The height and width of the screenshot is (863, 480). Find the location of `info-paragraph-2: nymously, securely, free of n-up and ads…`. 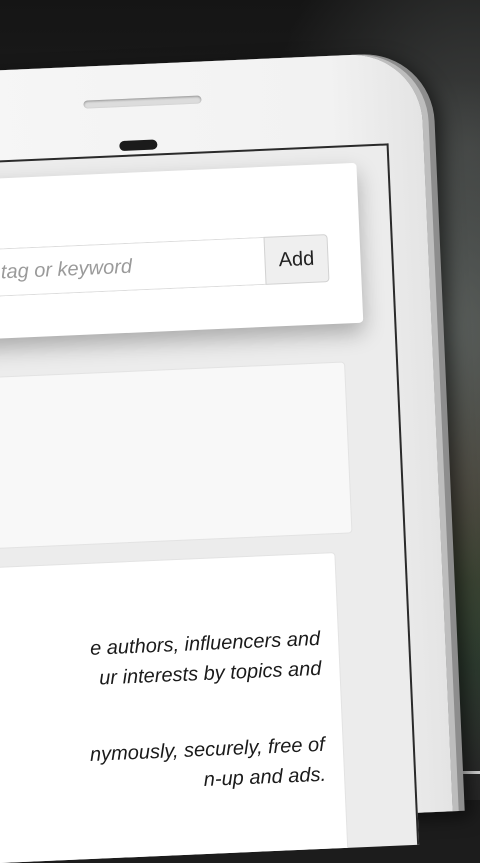

info-paragraph-2: nymously, securely, free of n-up and ads… is located at coordinates (181, 766).